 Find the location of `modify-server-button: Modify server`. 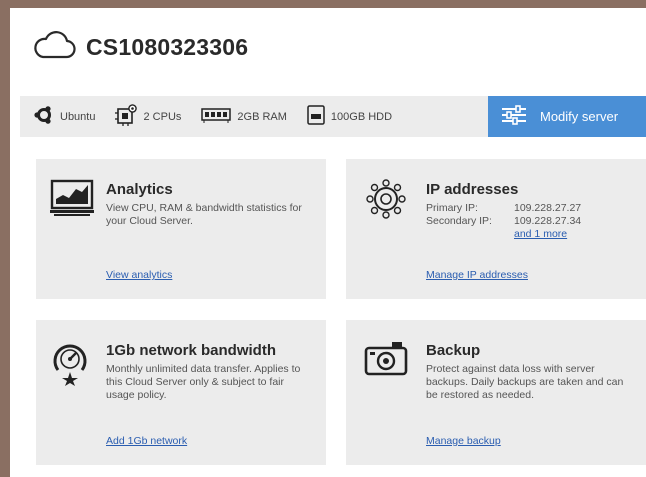

modify-server-button: Modify server is located at coordinates (567, 116).